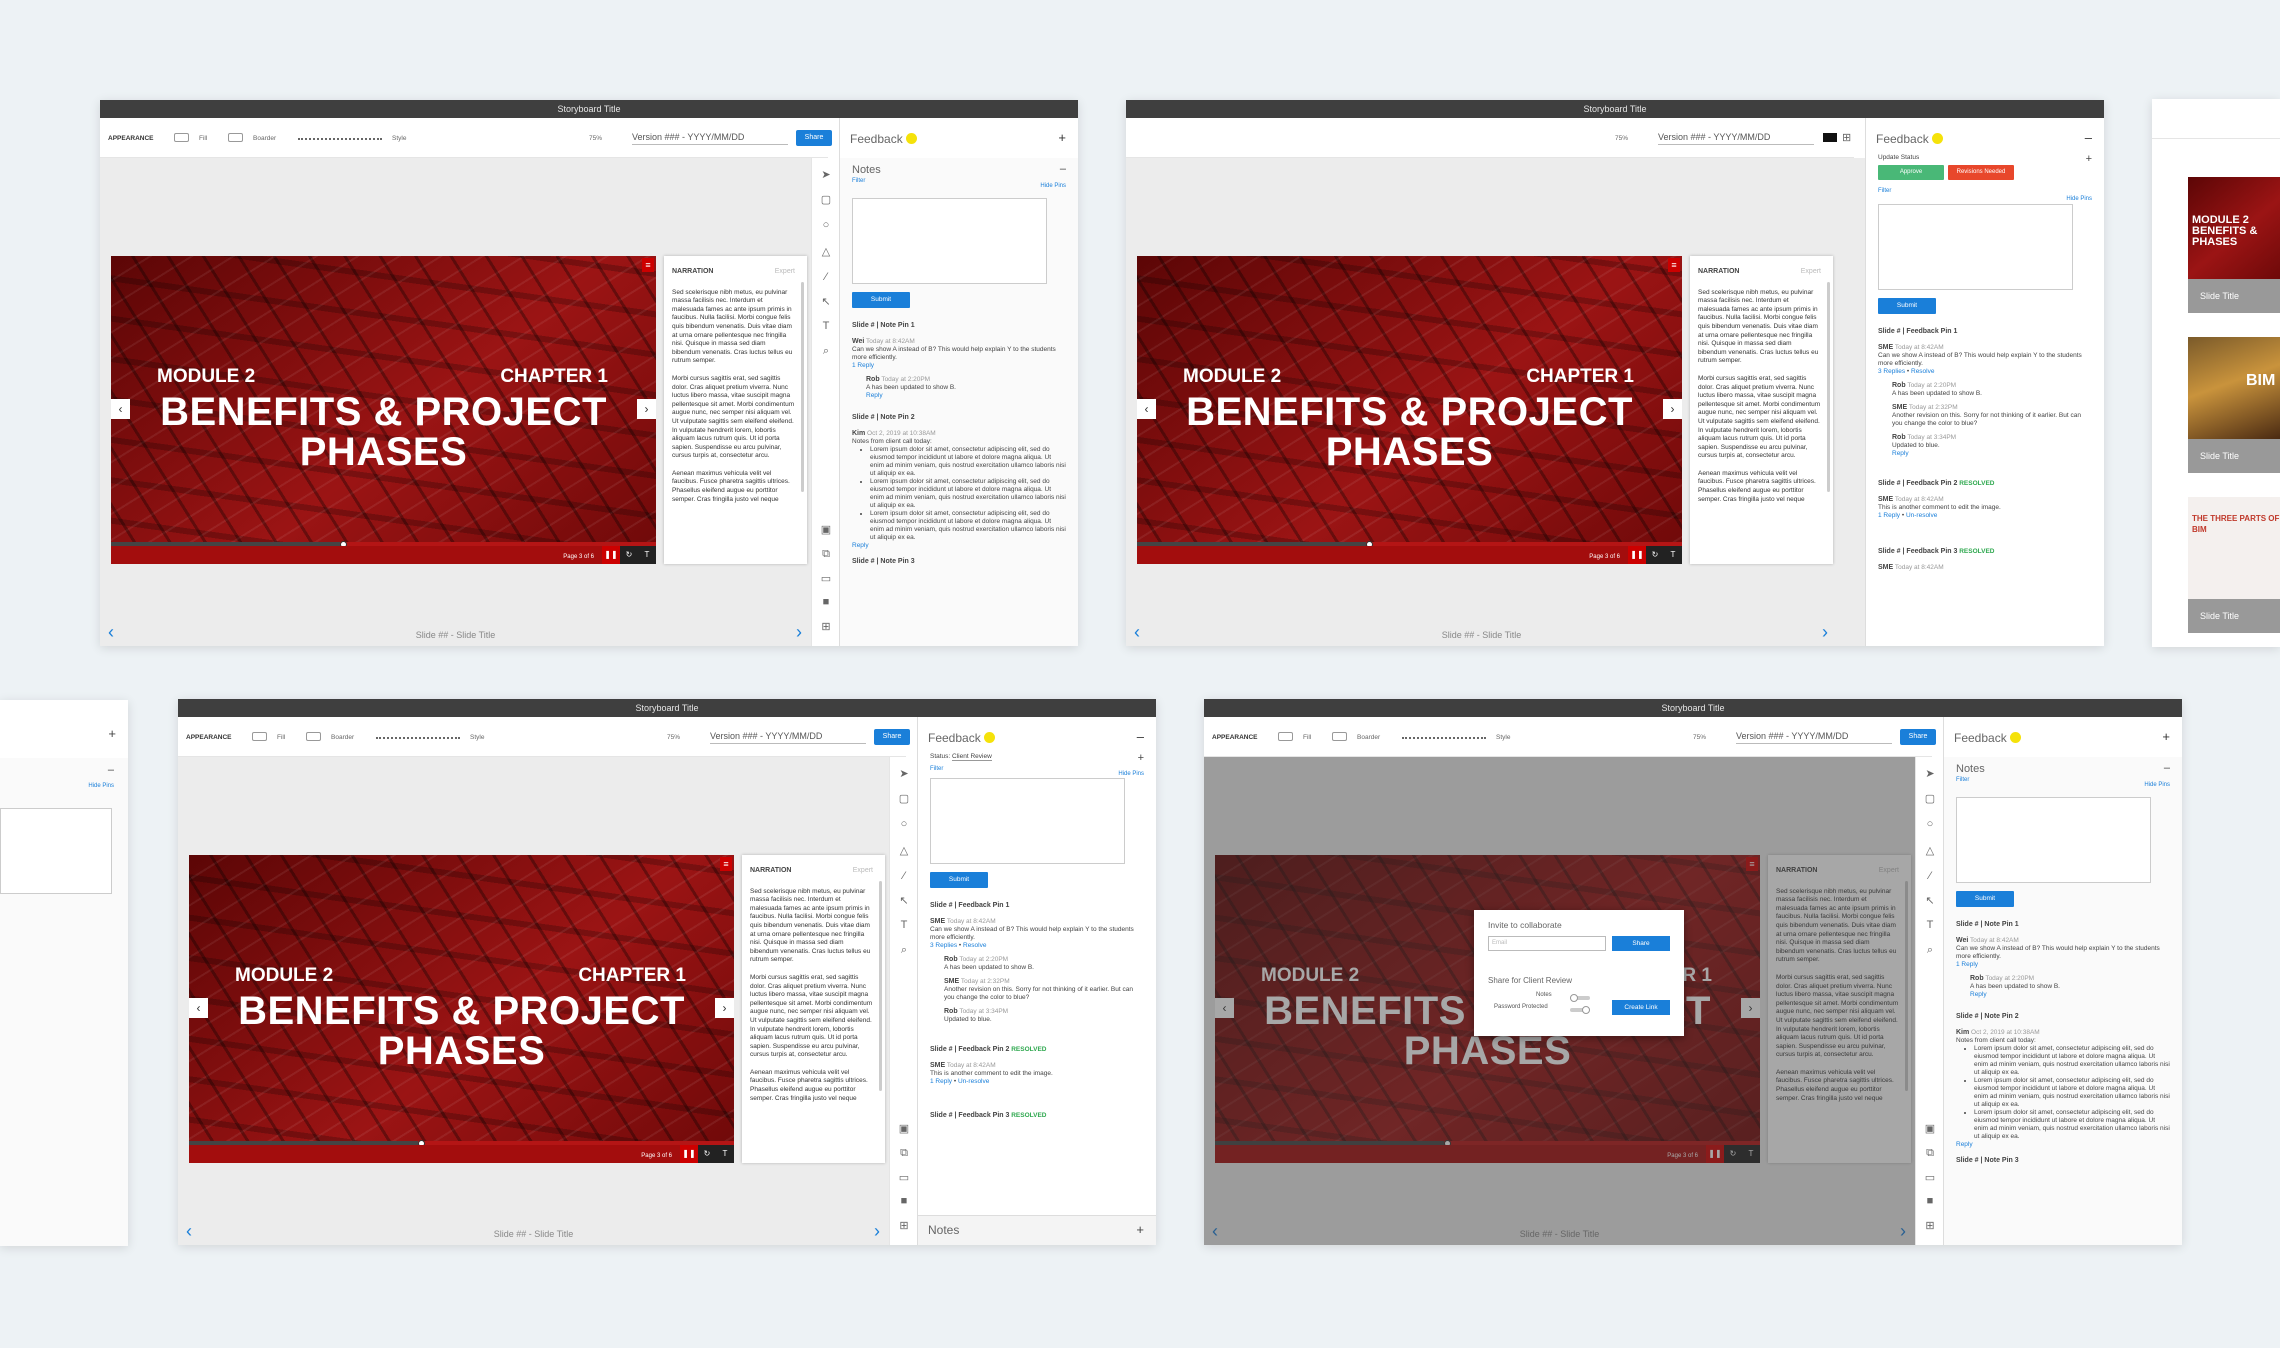 This screenshot has width=2280, height=1348. What do you see at coordinates (1930, 1225) in the screenshot?
I see `grid-icon: ⊞` at bounding box center [1930, 1225].